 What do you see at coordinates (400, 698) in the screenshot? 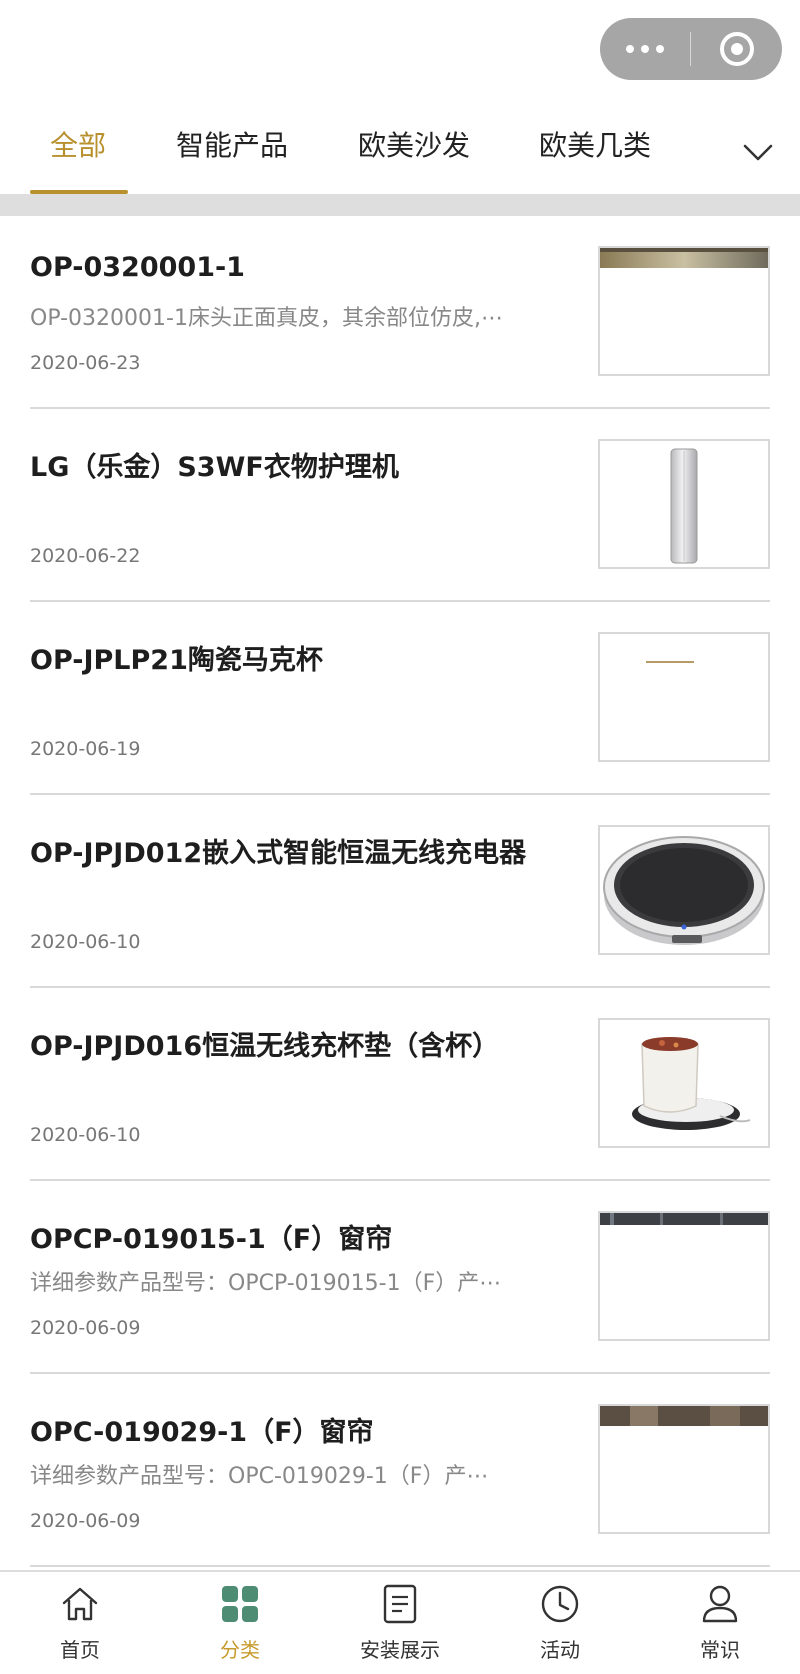
I see `list-item: OP-JPLP21陶瓷马克杯 2020-06-19` at bounding box center [400, 698].